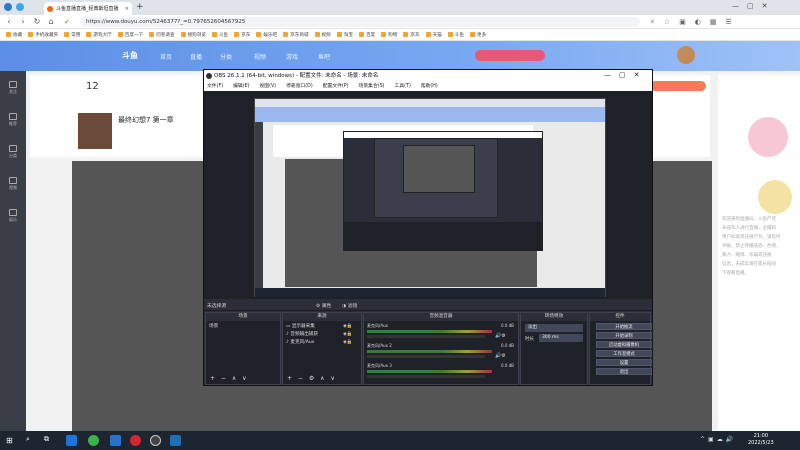  I want to click on tab-close-icon: ✕, so click(127, 9).